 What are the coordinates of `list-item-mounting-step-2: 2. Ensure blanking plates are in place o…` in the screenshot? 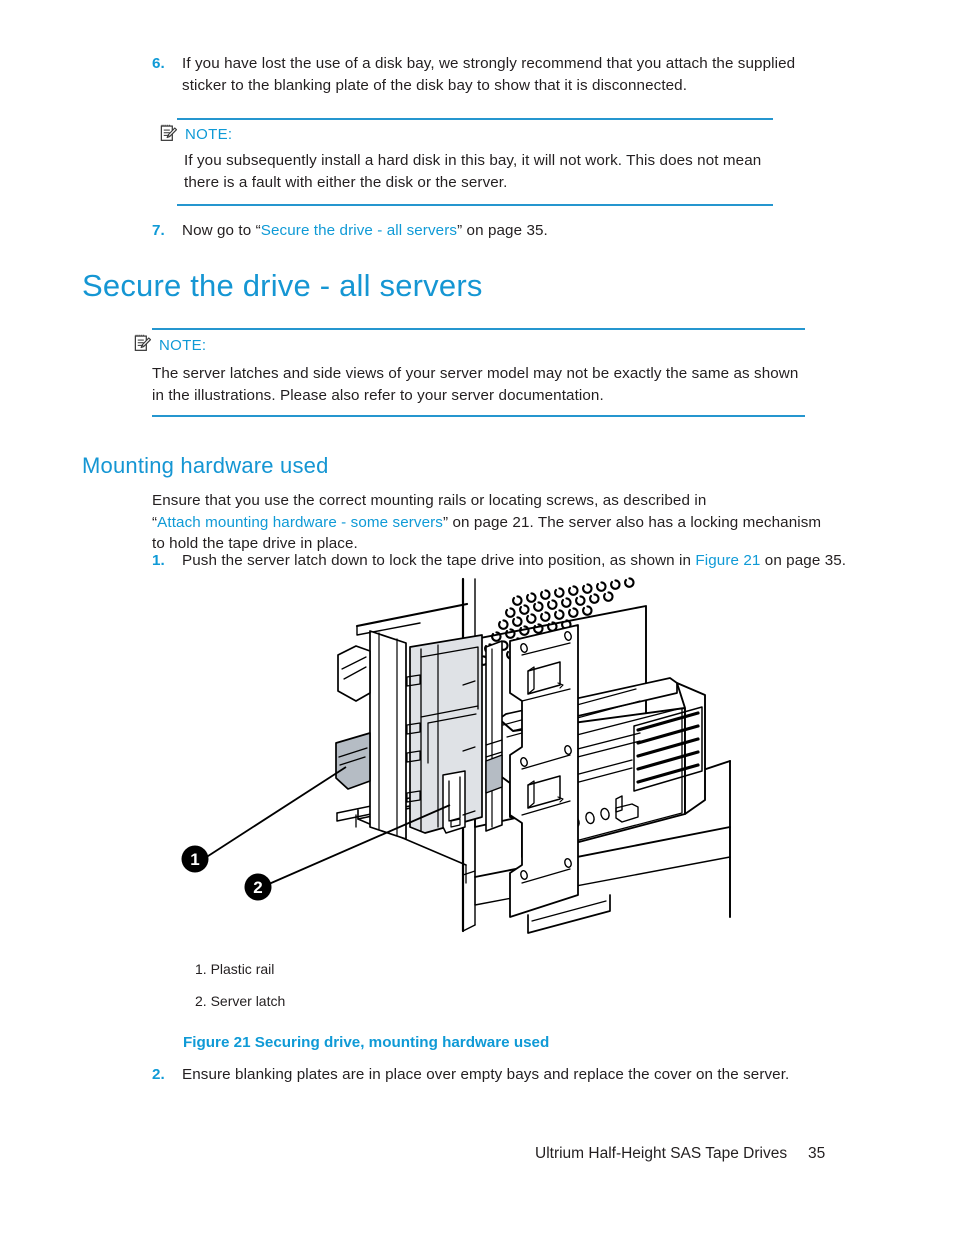 It's located at (502, 1075).